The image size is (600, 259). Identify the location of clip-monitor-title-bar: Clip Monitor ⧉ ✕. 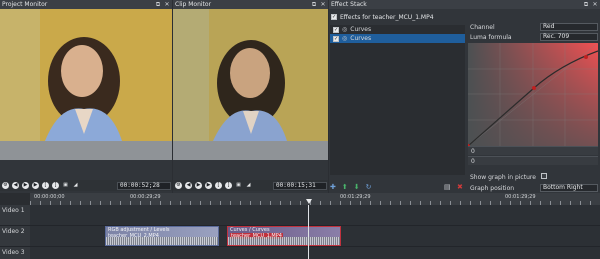
(250, 4).